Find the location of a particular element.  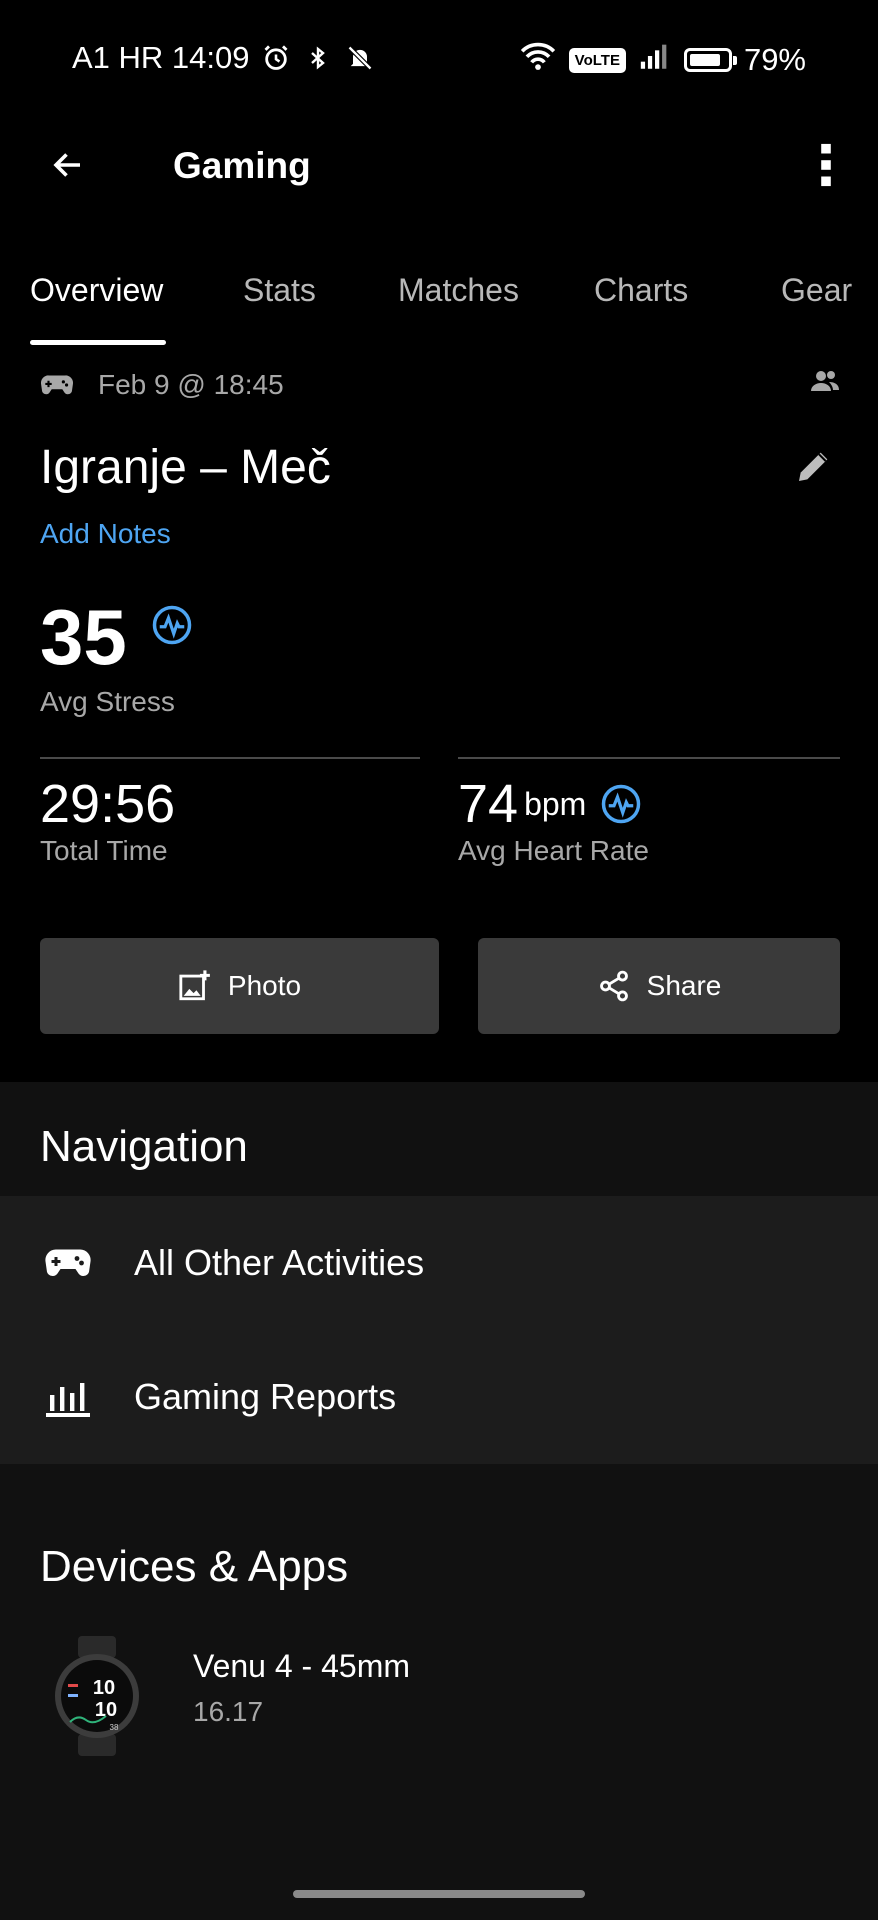

carrier-time: A1 HR 14:09 is located at coordinates (161, 57).